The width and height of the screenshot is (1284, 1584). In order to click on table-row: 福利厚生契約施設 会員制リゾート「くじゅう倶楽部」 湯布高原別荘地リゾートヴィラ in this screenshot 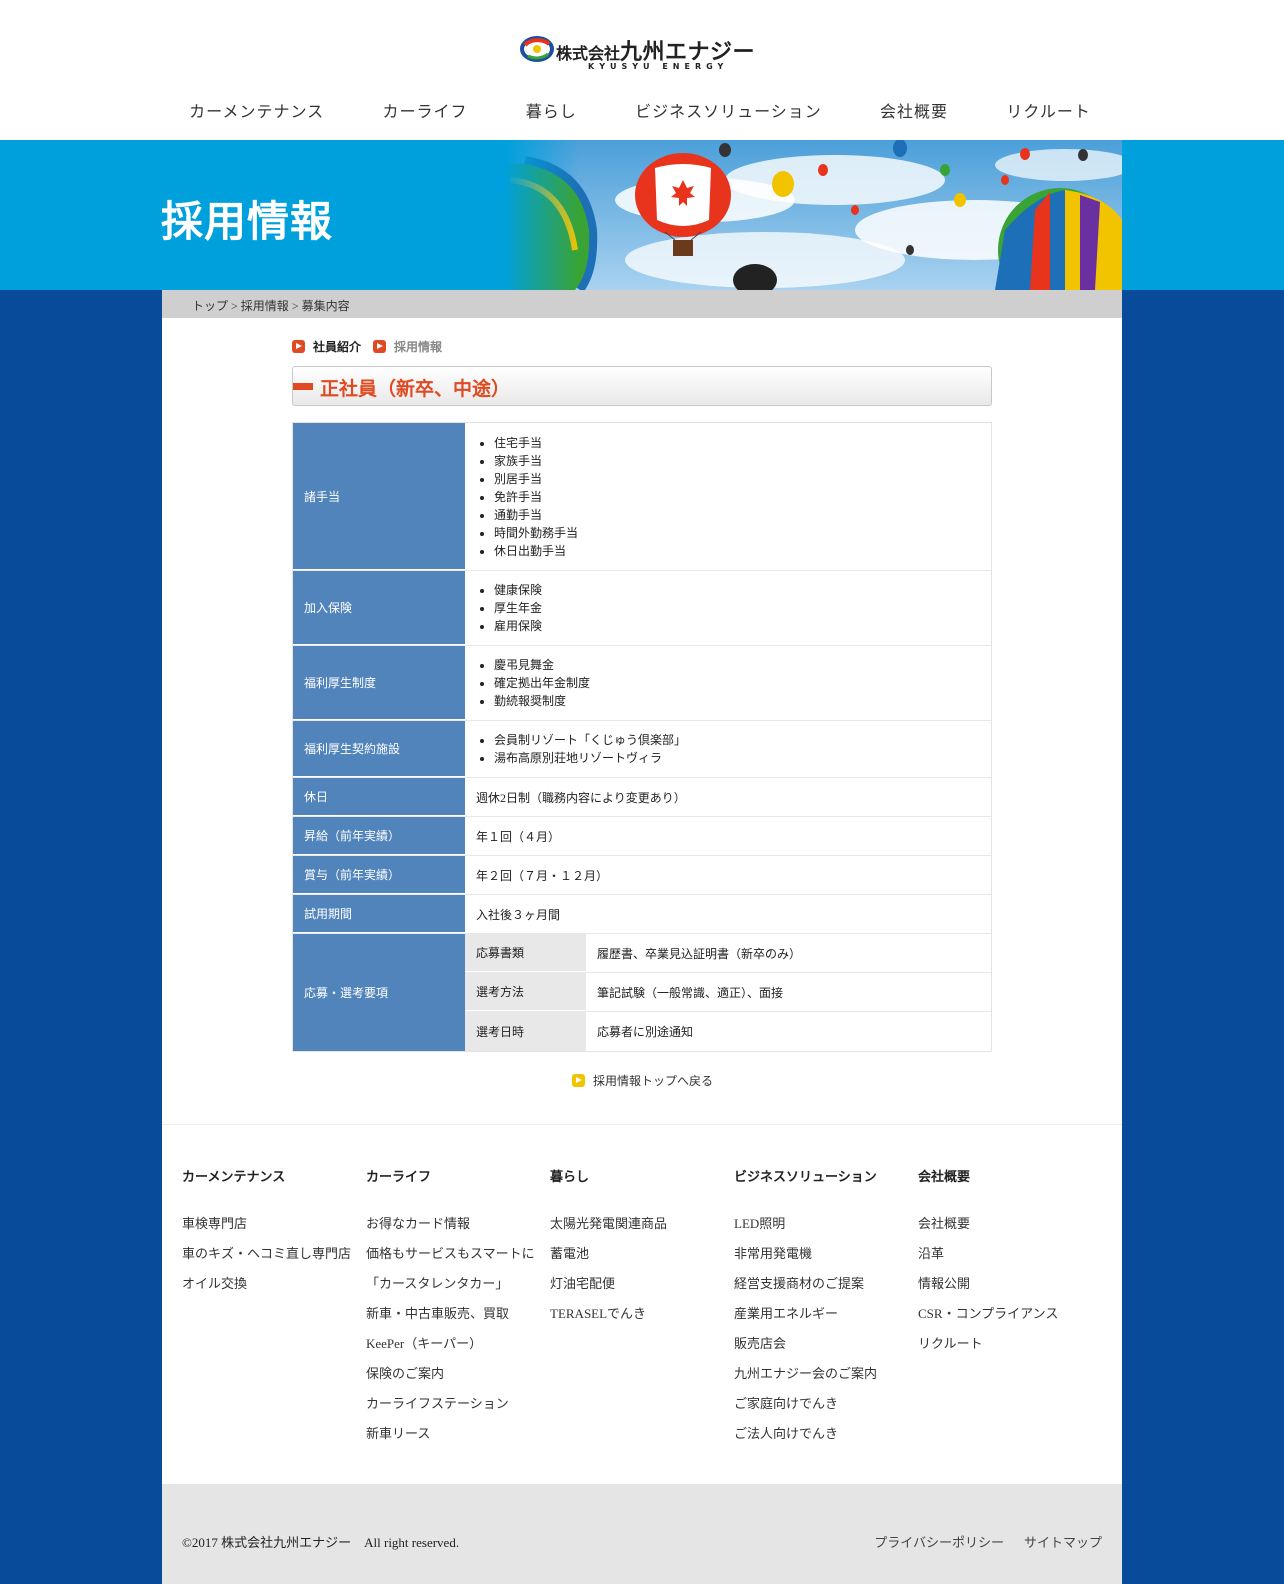, I will do `click(642, 749)`.